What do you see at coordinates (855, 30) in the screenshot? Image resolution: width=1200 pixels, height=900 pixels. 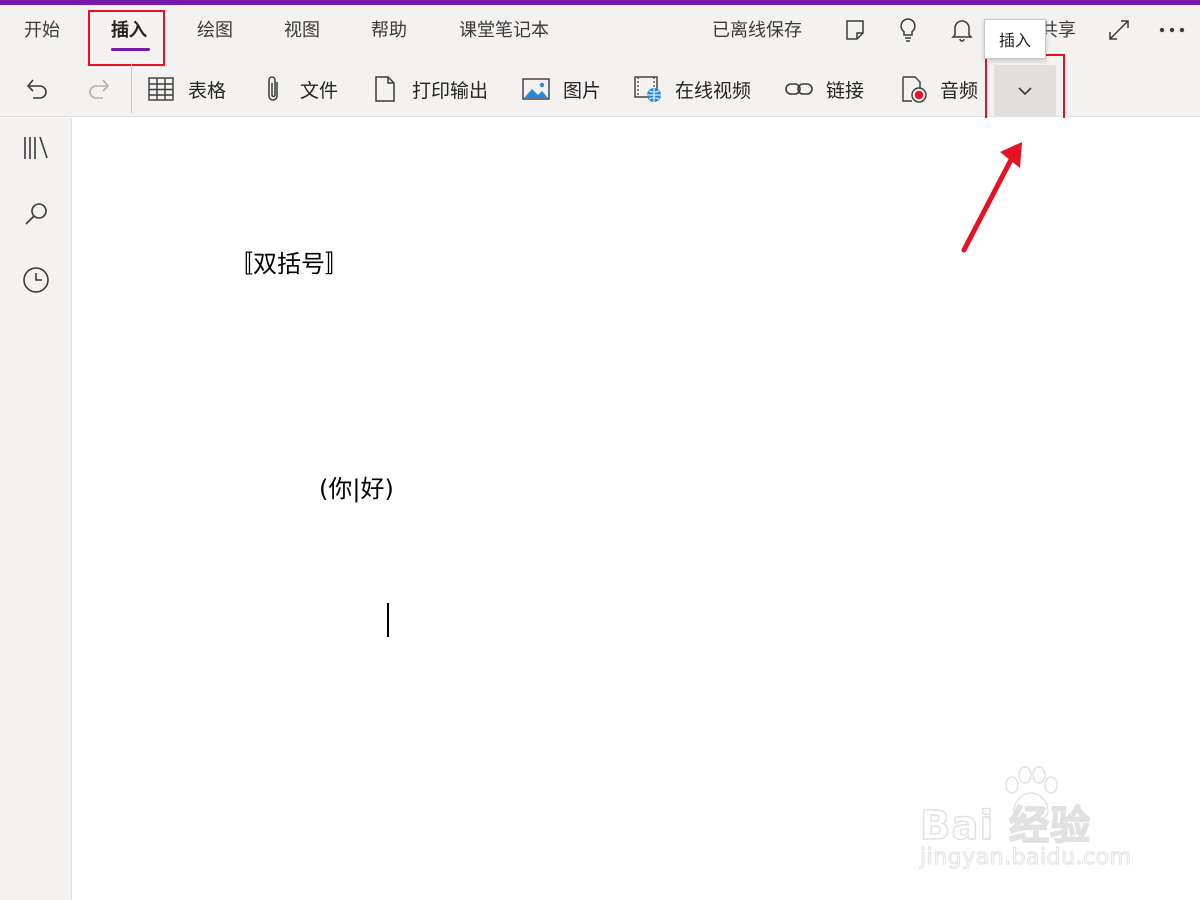 I see `sticky-notes-icon` at bounding box center [855, 30].